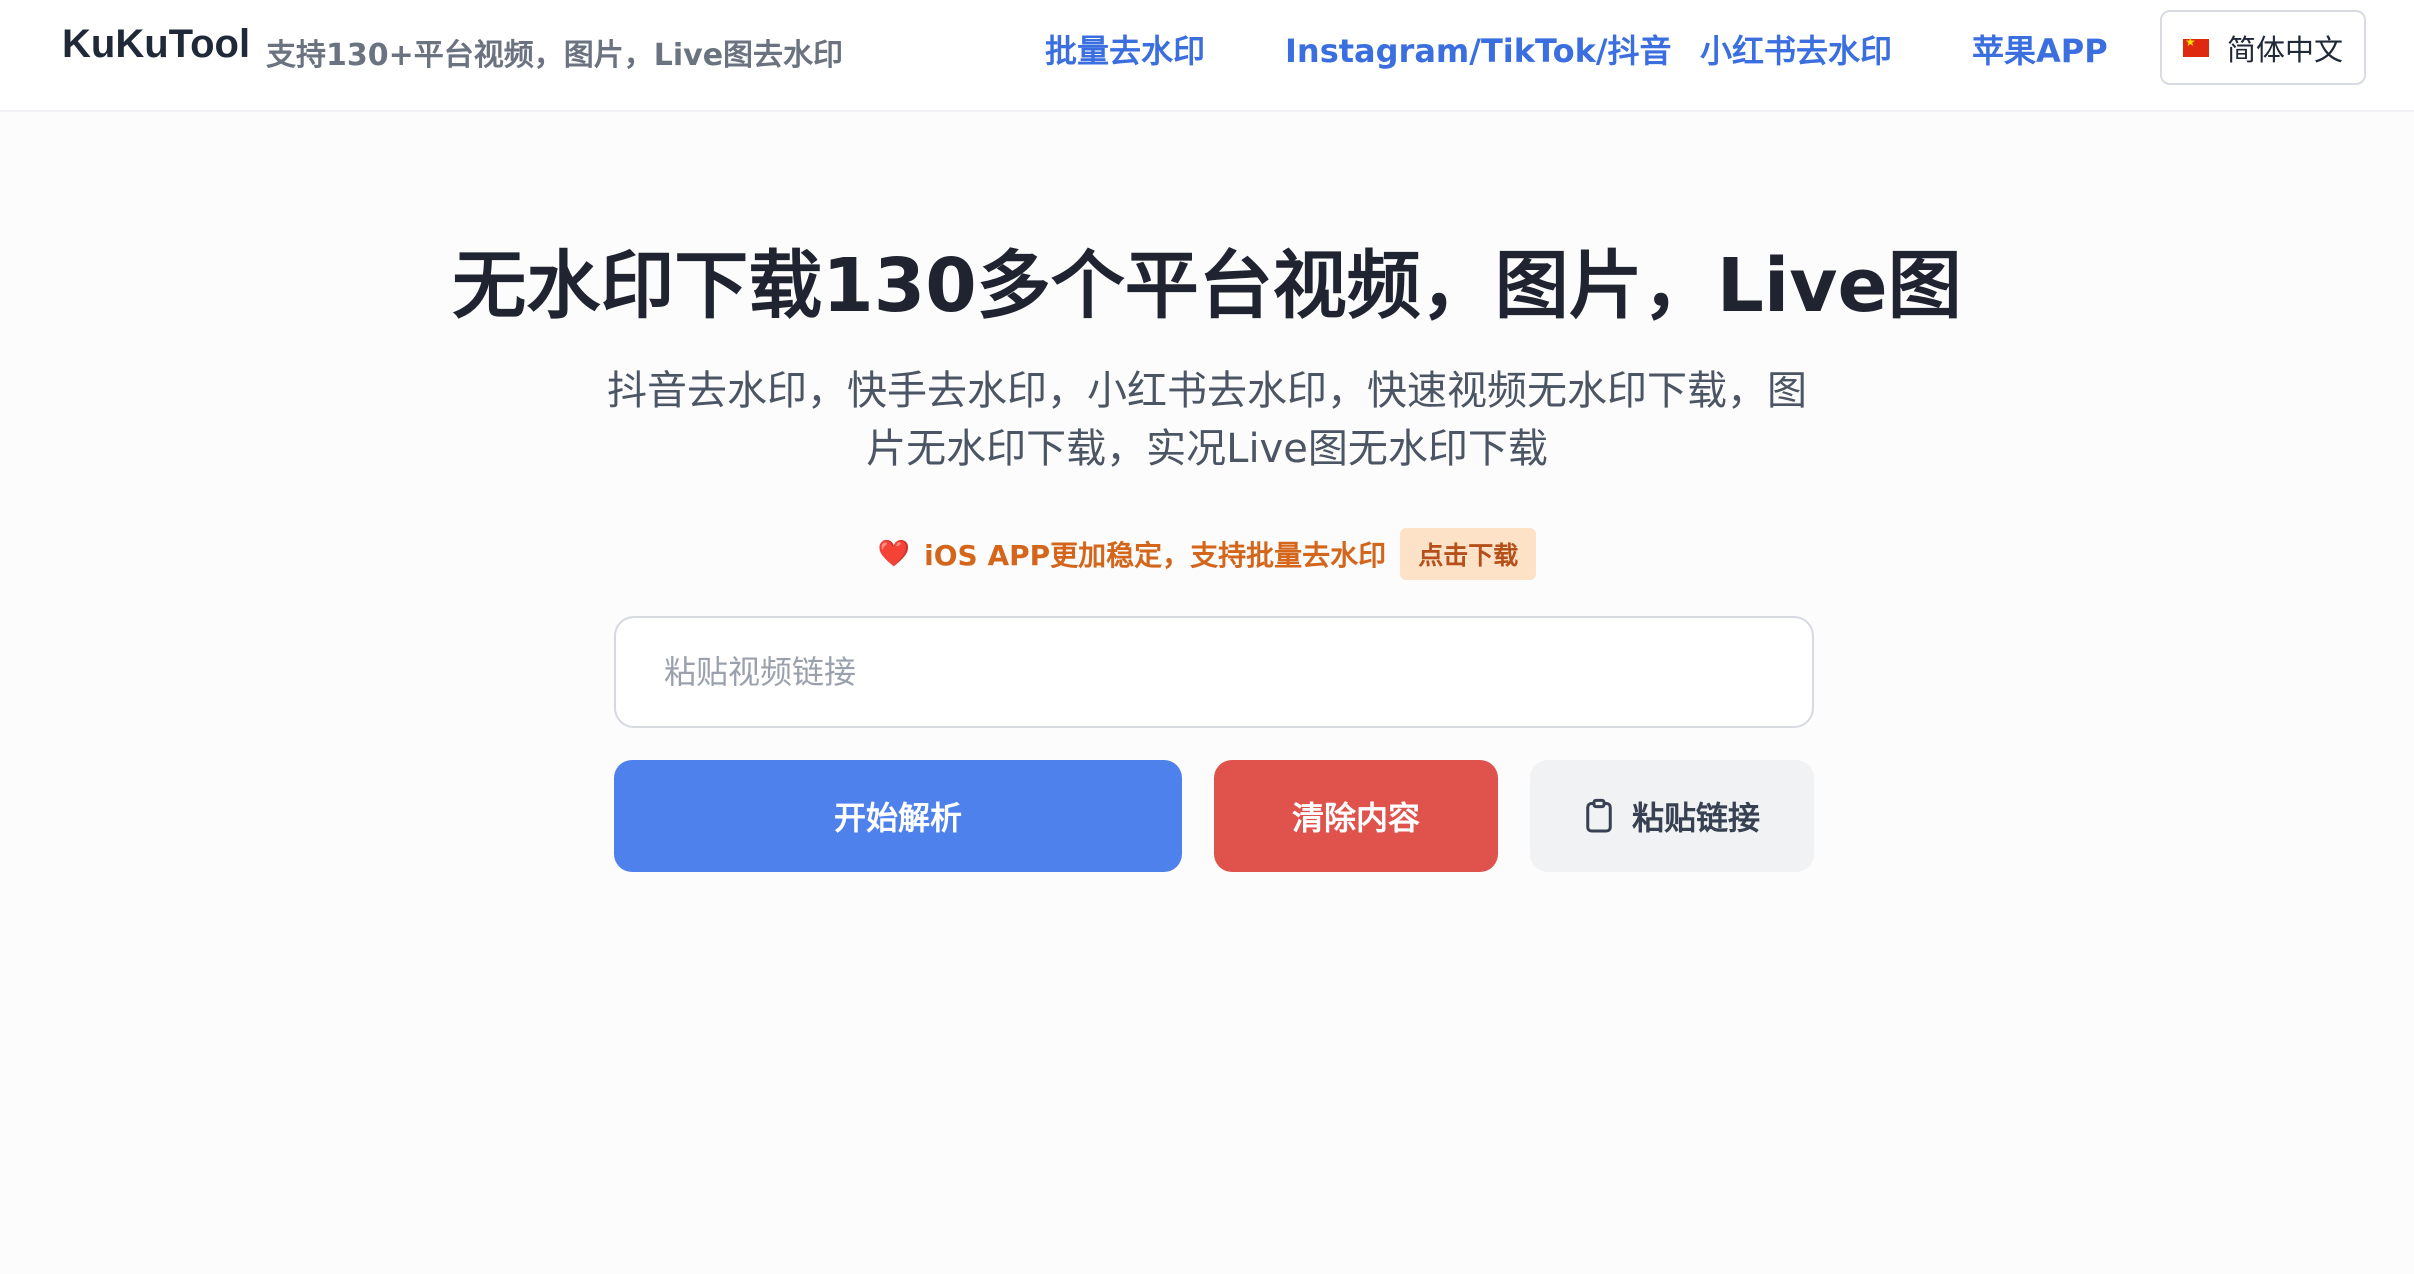 The width and height of the screenshot is (2414, 1274). Describe the element at coordinates (2195, 46) in the screenshot. I see `china-flag-icon` at that location.